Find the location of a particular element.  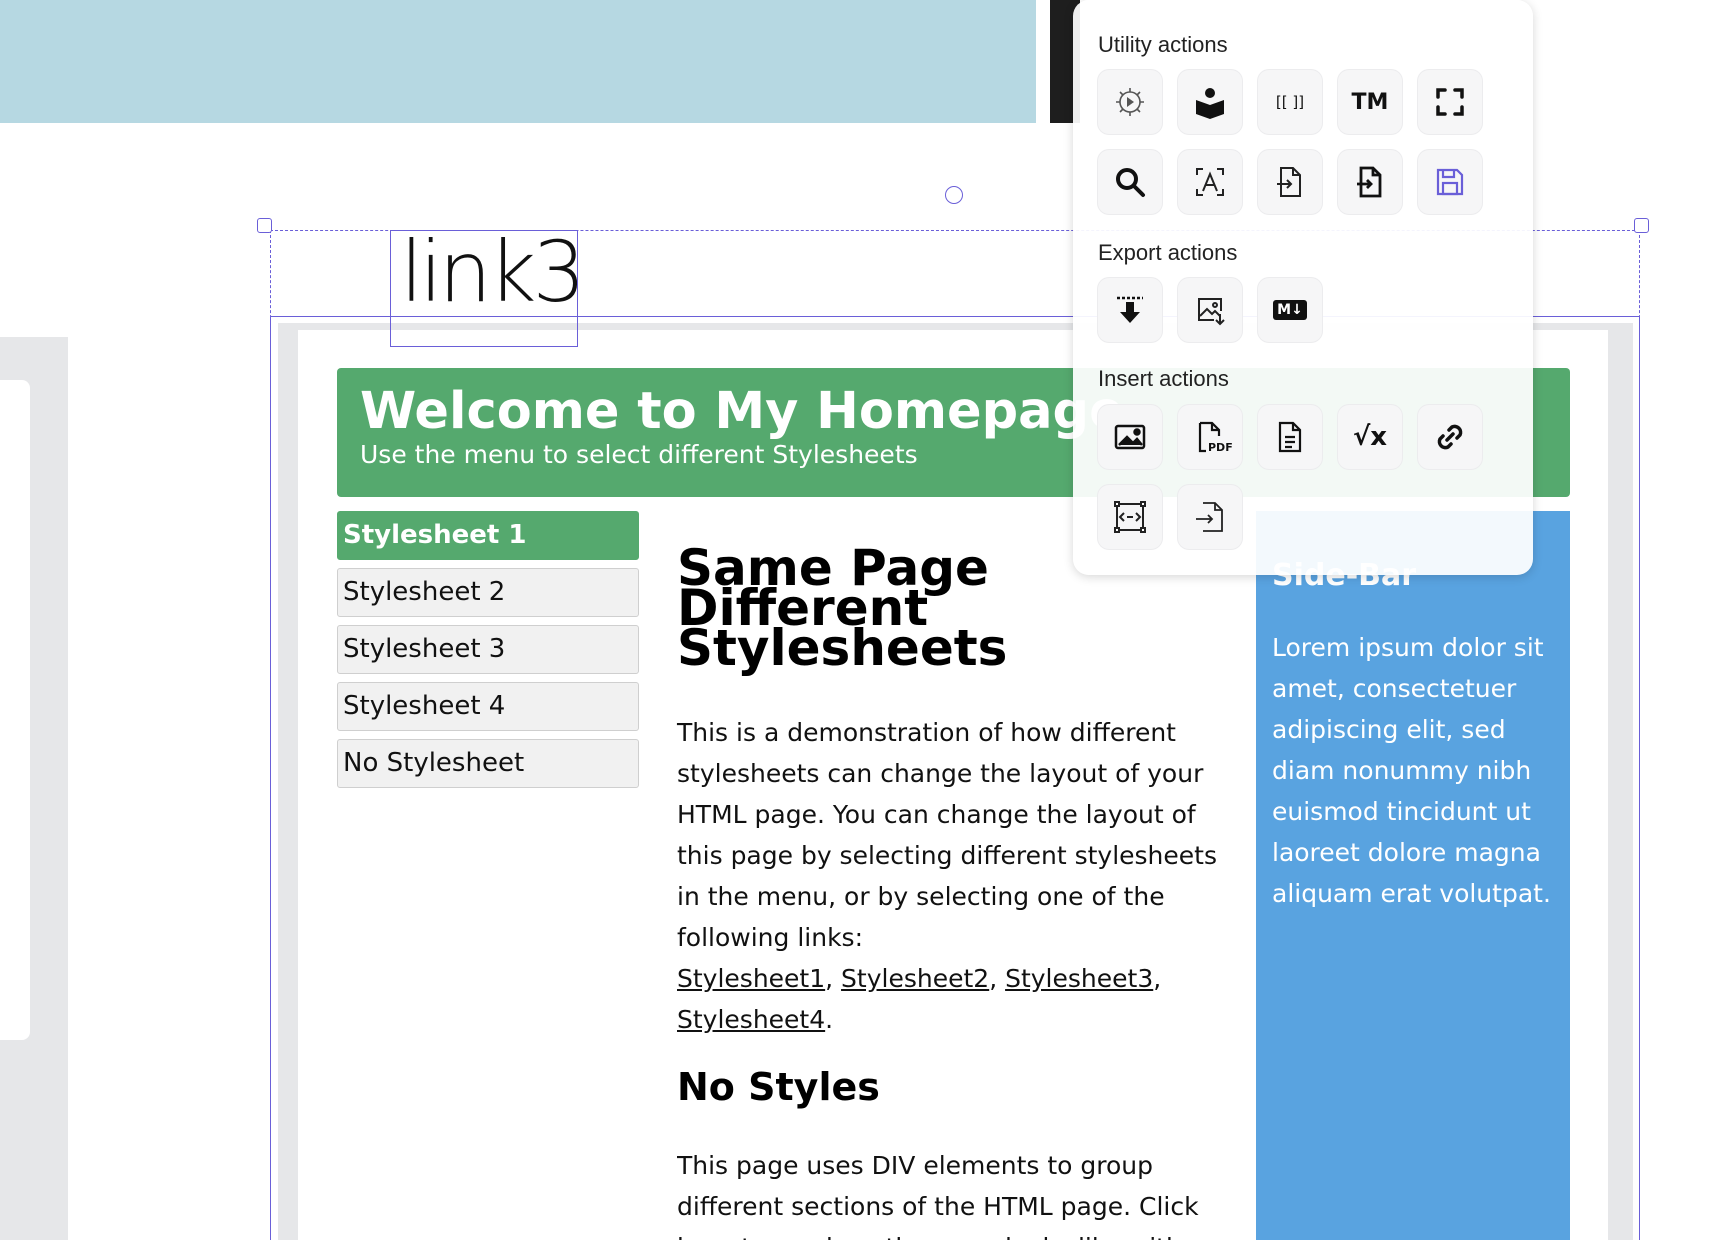

wiki-link-icon: [[ ]] is located at coordinates (1290, 102).